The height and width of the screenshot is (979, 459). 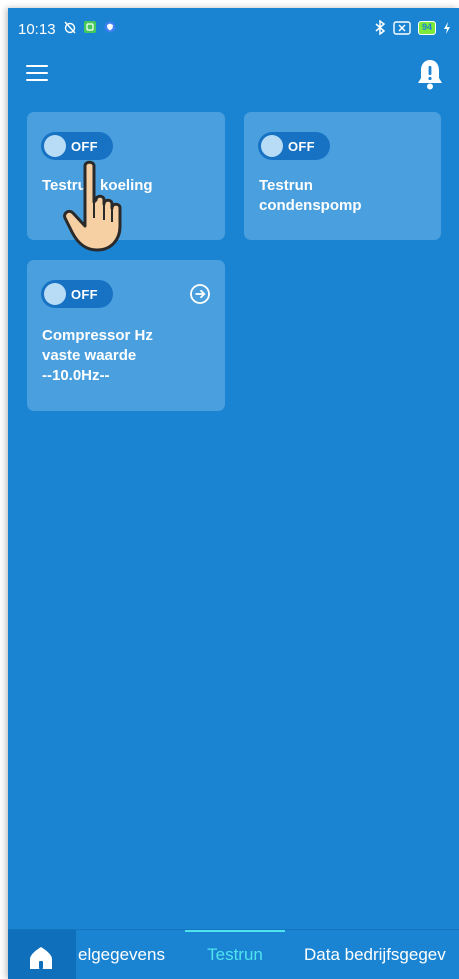 I want to click on battery-level: 94, so click(x=426, y=27).